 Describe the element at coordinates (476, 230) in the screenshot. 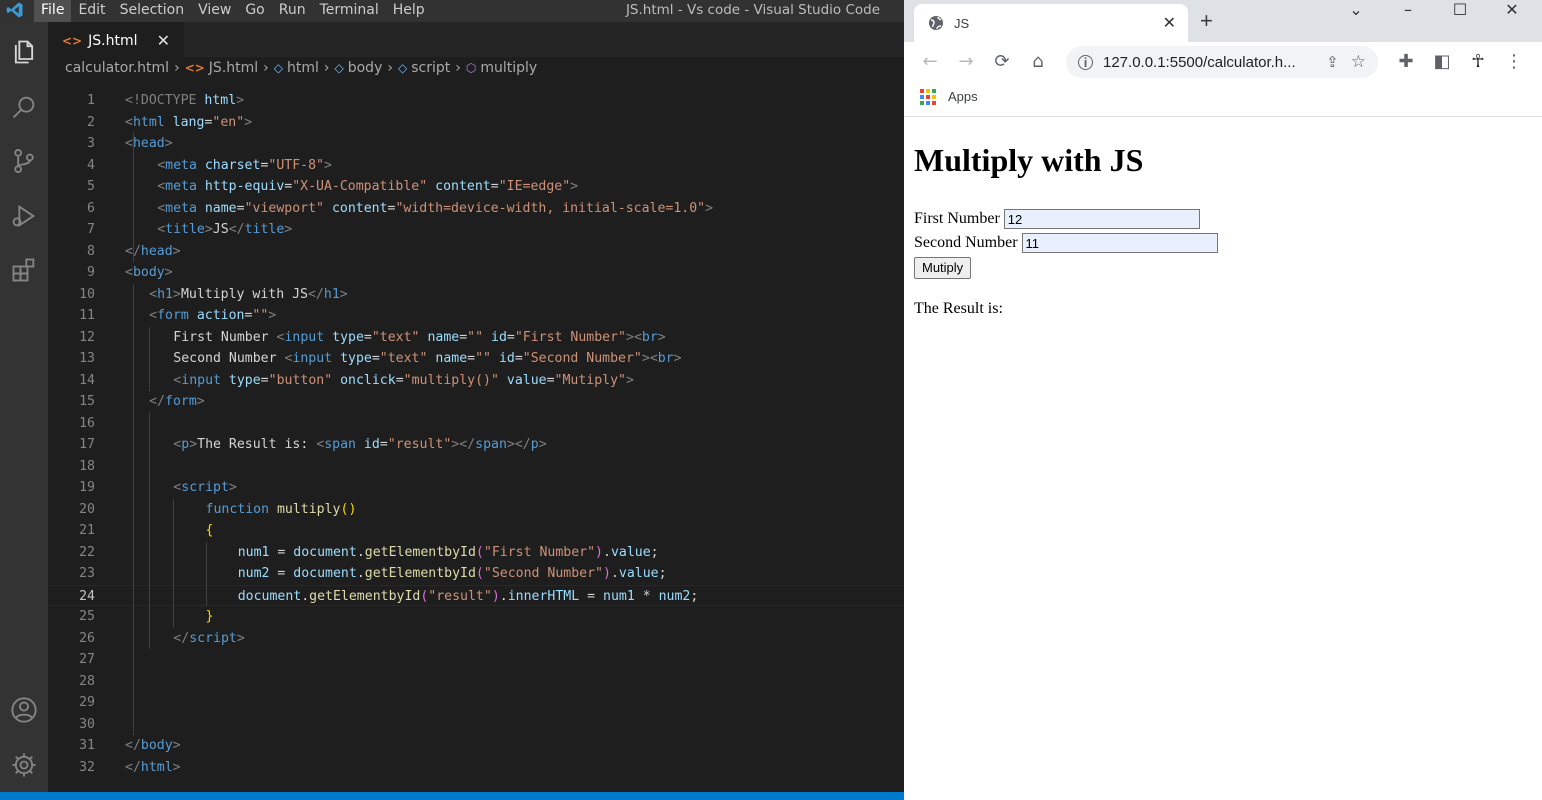

I see `code-line: 7 <title>JS</title>` at that location.